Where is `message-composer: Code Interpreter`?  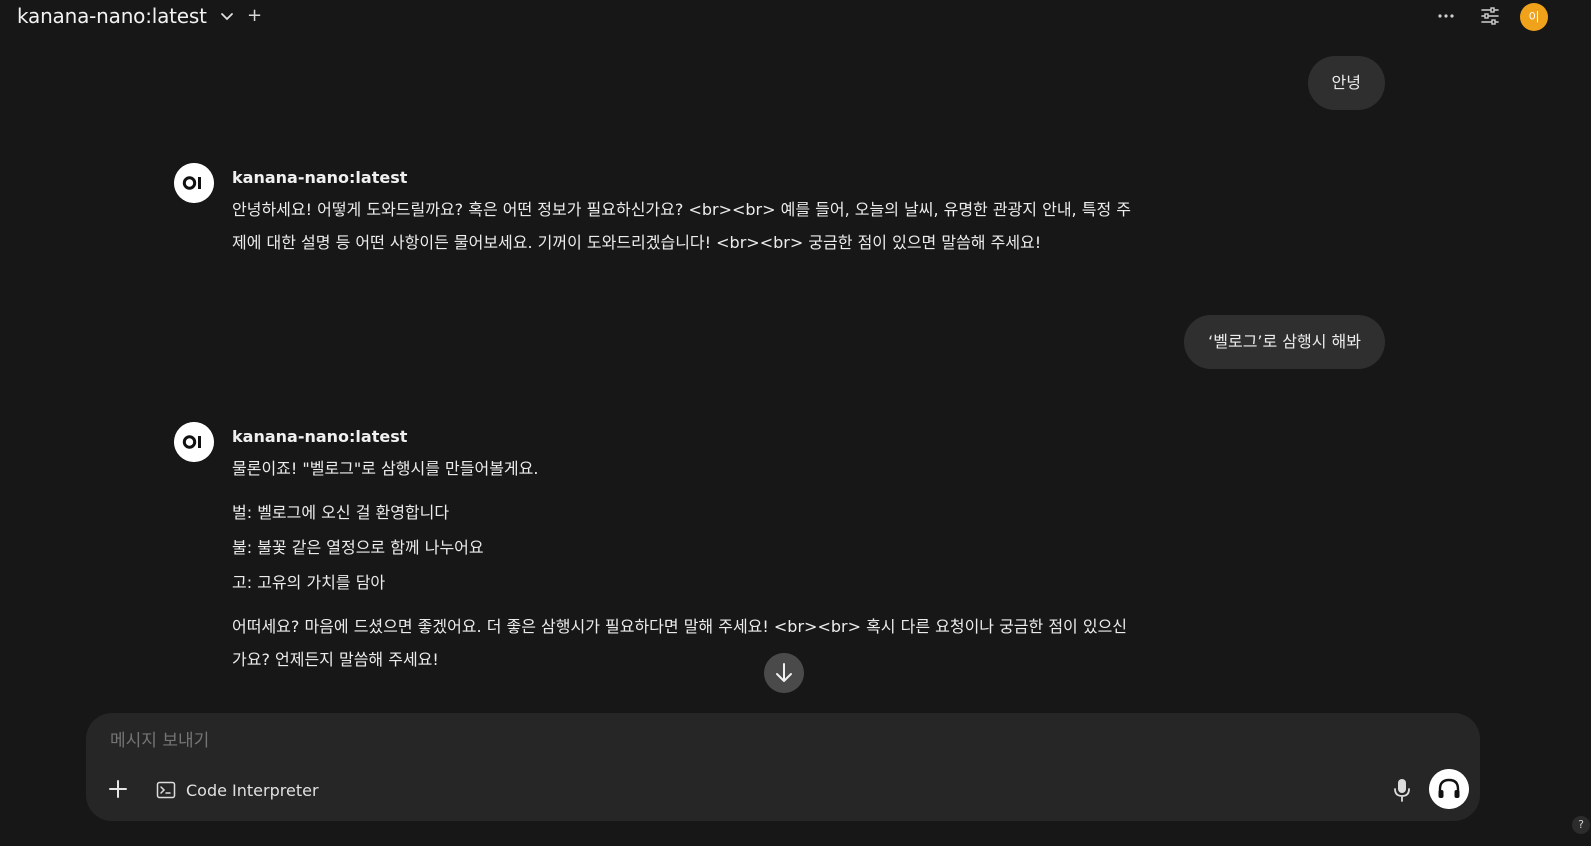 message-composer: Code Interpreter is located at coordinates (783, 767).